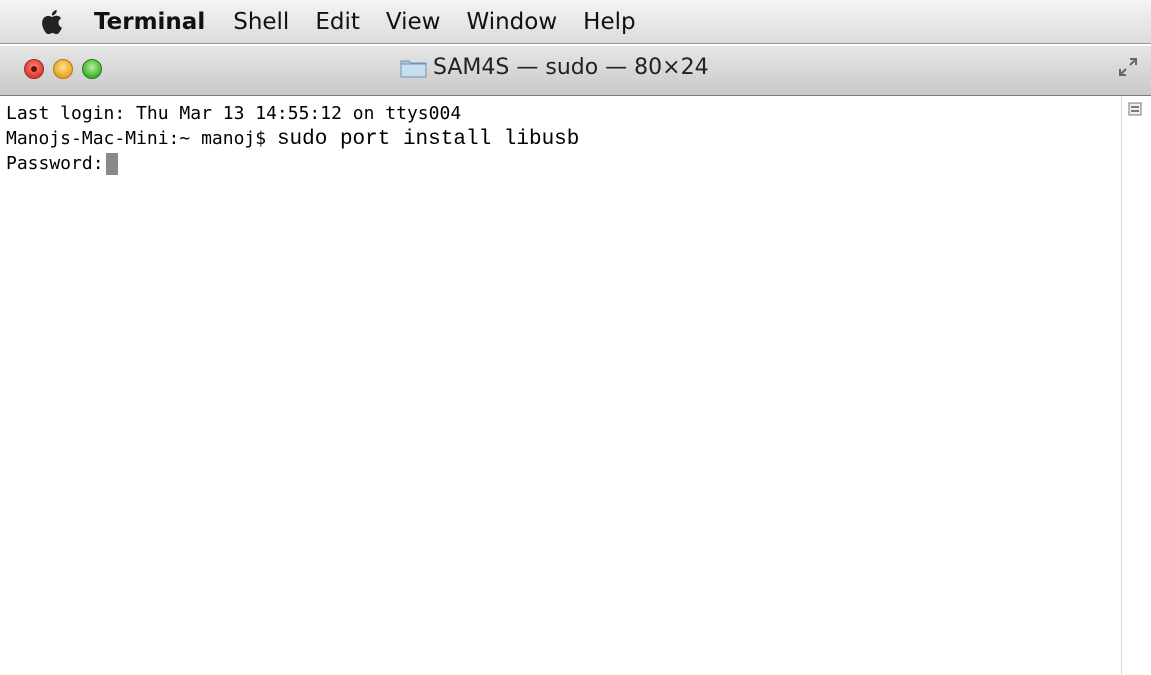  I want to click on menu-help: Help, so click(609, 22).